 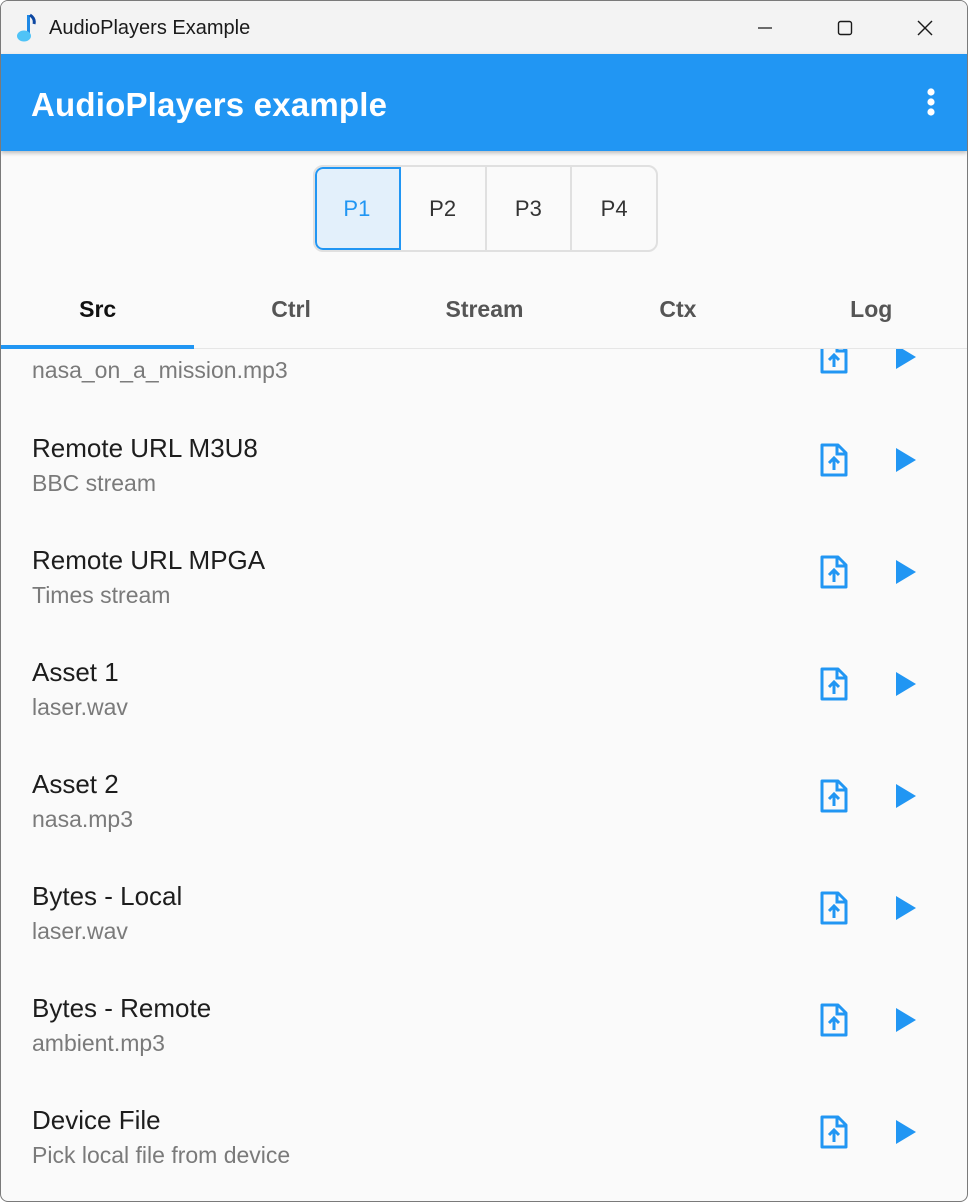 I want to click on player-selector: P1 P2 P3 P4, so click(x=485, y=208).